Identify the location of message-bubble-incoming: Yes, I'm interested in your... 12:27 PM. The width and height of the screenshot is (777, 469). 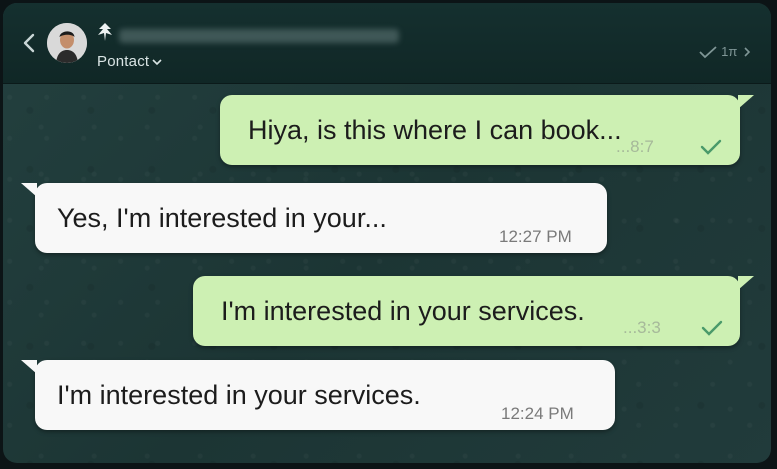
(314, 218).